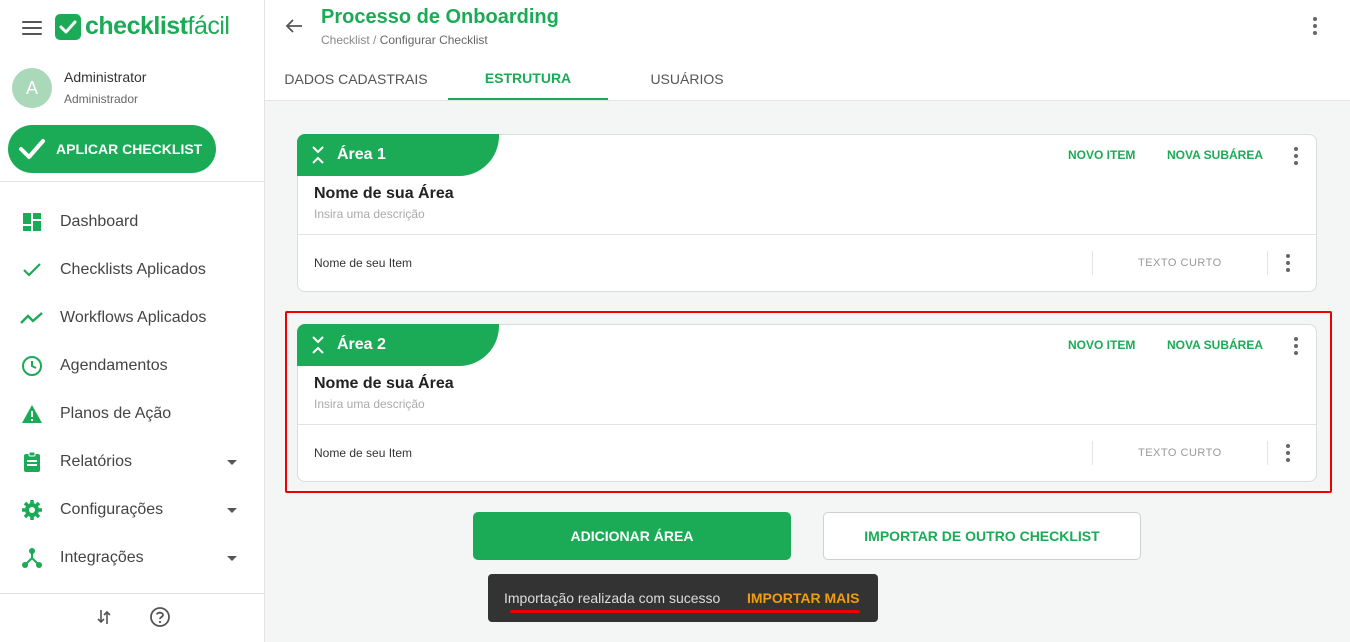 The width and height of the screenshot is (1350, 642). Describe the element at coordinates (398, 155) in the screenshot. I see `area-tab: Área 1` at that location.